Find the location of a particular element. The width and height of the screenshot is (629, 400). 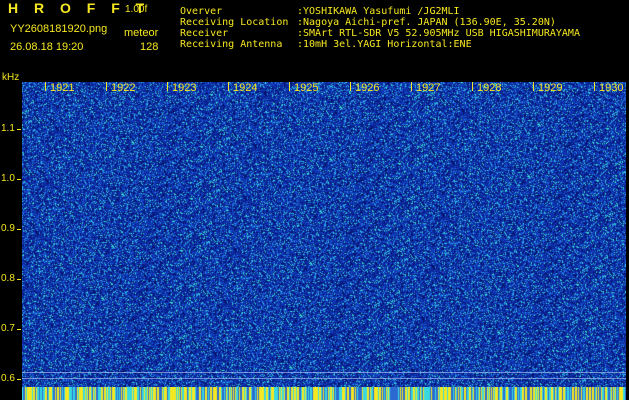

info-value: :YOSHIKAWA Yasufumi /JG2MLI is located at coordinates (378, 11).